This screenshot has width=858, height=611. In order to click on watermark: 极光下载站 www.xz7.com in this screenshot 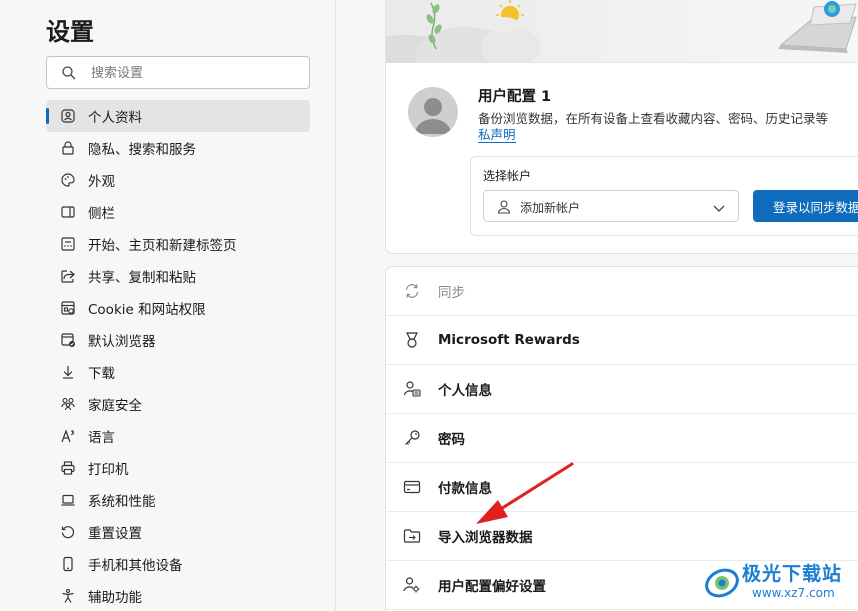, I will do `click(779, 583)`.